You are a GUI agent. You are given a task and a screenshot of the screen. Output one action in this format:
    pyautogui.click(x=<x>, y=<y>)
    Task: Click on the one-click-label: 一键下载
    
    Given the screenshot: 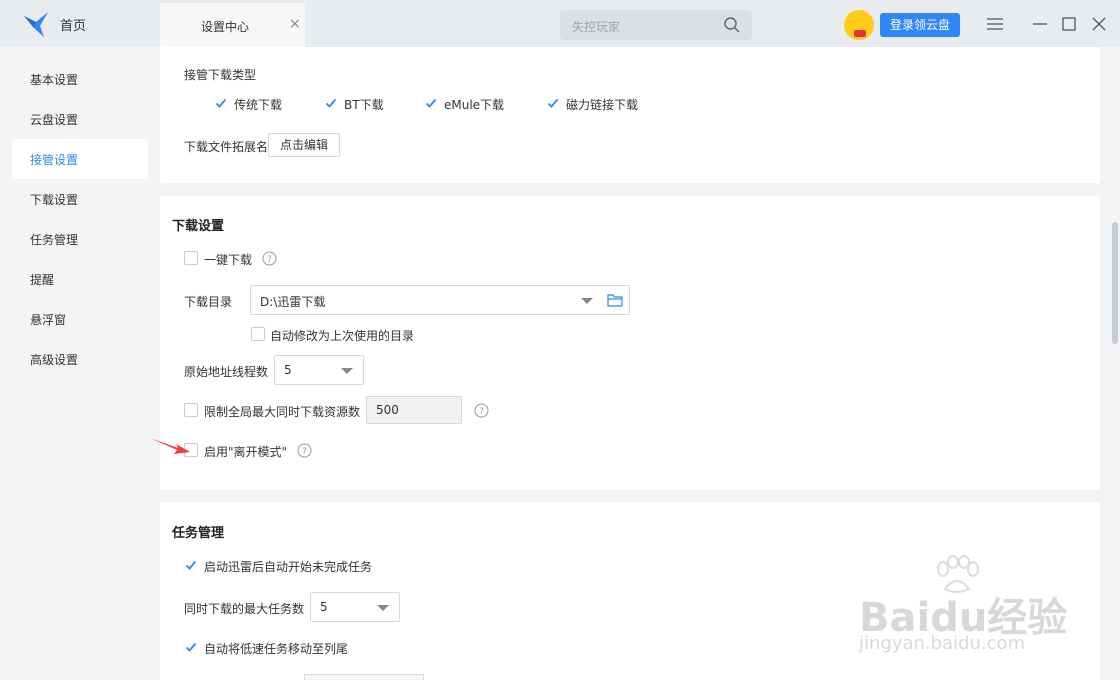 What is the action you would take?
    pyautogui.click(x=228, y=260)
    